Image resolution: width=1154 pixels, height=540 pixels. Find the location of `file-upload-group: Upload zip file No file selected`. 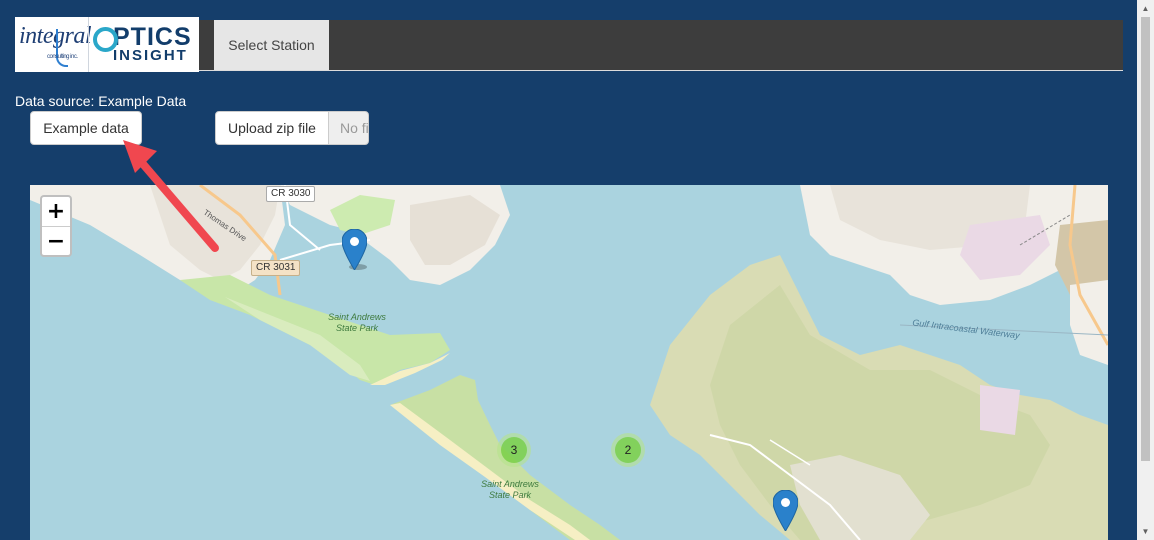

file-upload-group: Upload zip file No file selected is located at coordinates (292, 128).